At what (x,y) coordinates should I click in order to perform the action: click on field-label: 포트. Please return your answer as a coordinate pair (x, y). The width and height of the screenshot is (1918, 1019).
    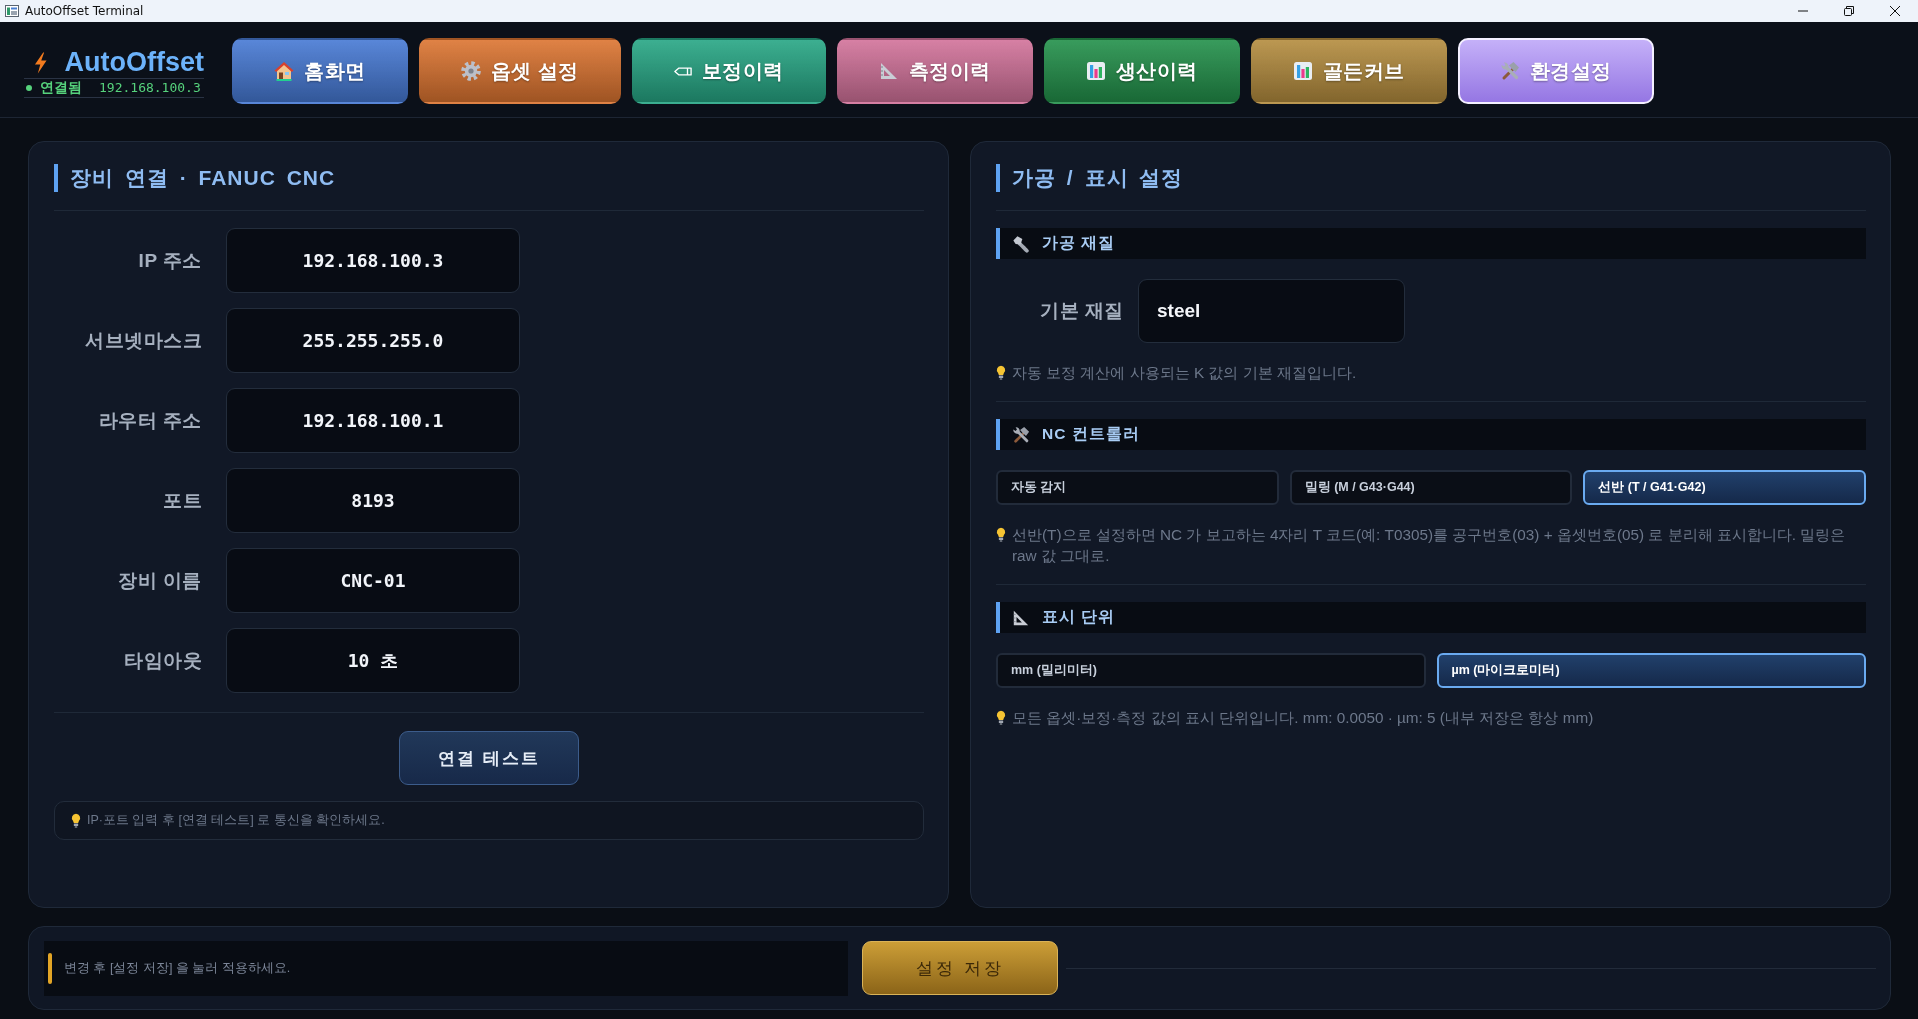
    Looking at the image, I should click on (182, 500).